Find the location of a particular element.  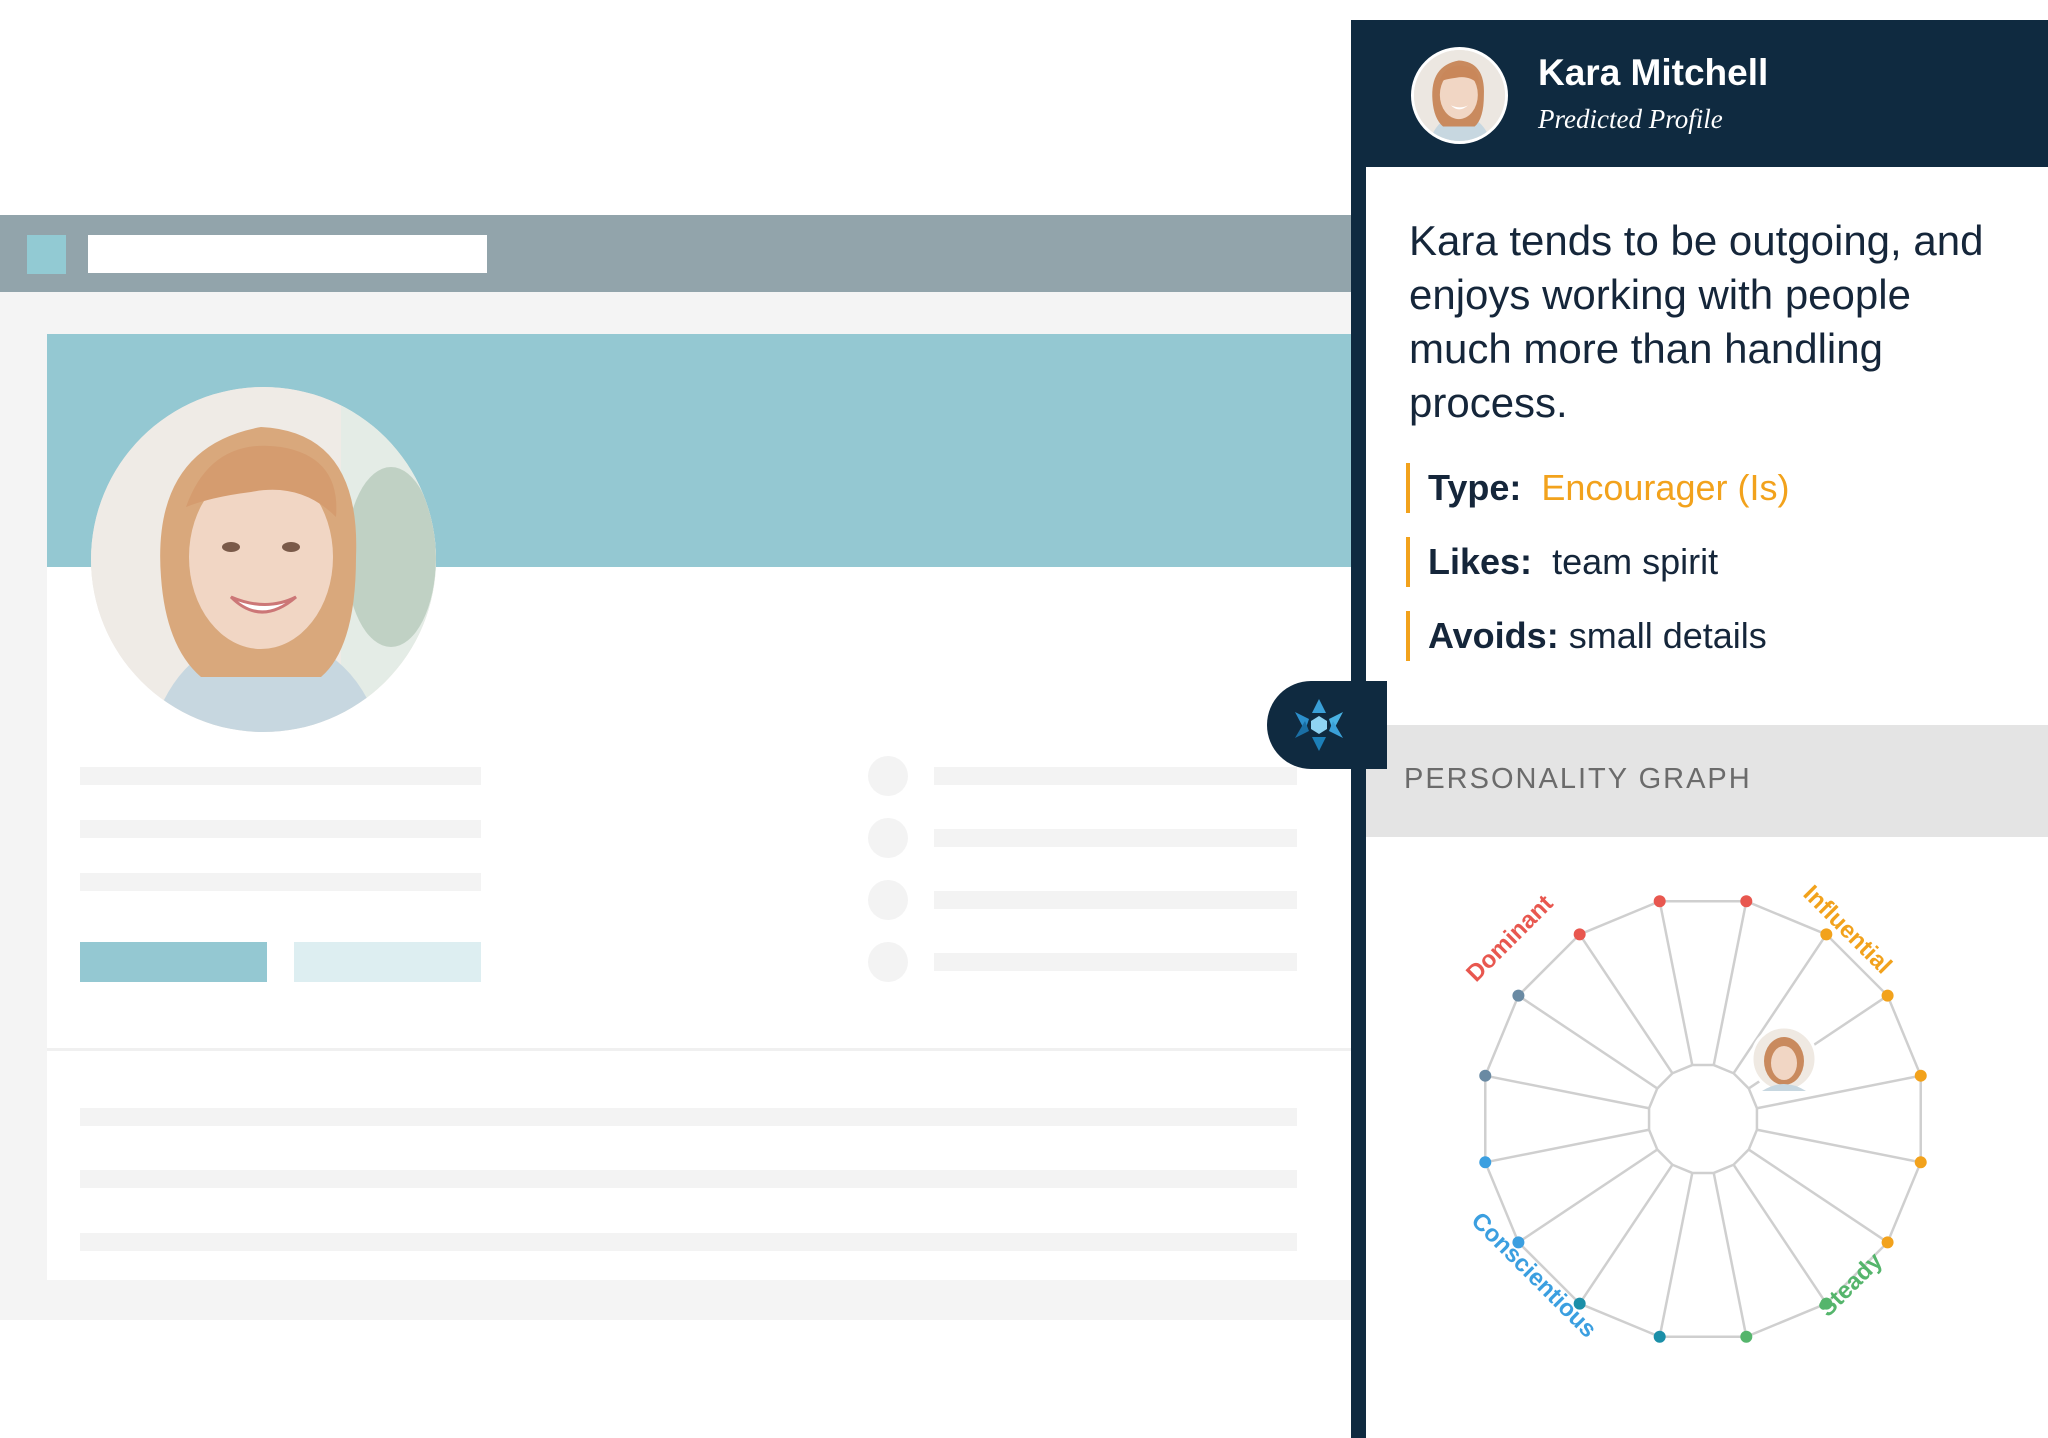

graph-user-avatar is located at coordinates (1784, 1059).